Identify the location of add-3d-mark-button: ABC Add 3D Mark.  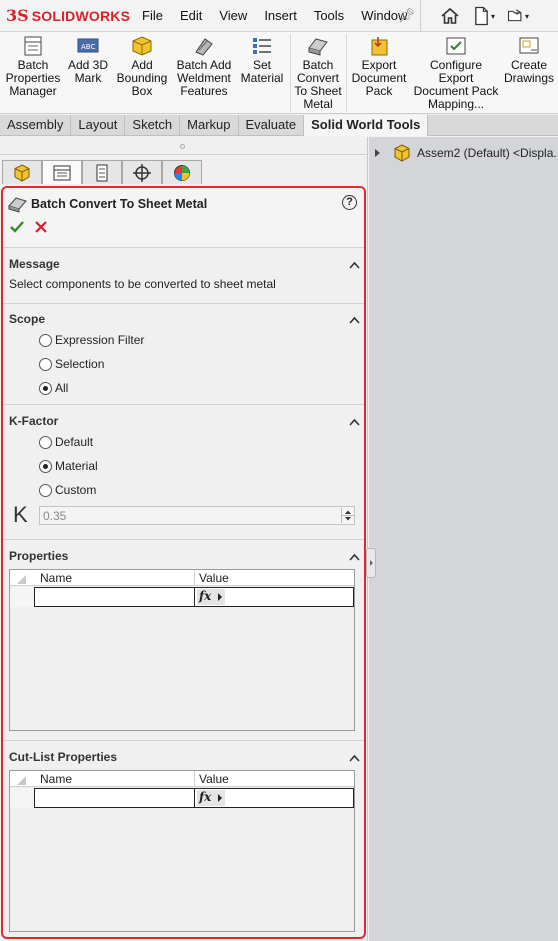
(88, 60).